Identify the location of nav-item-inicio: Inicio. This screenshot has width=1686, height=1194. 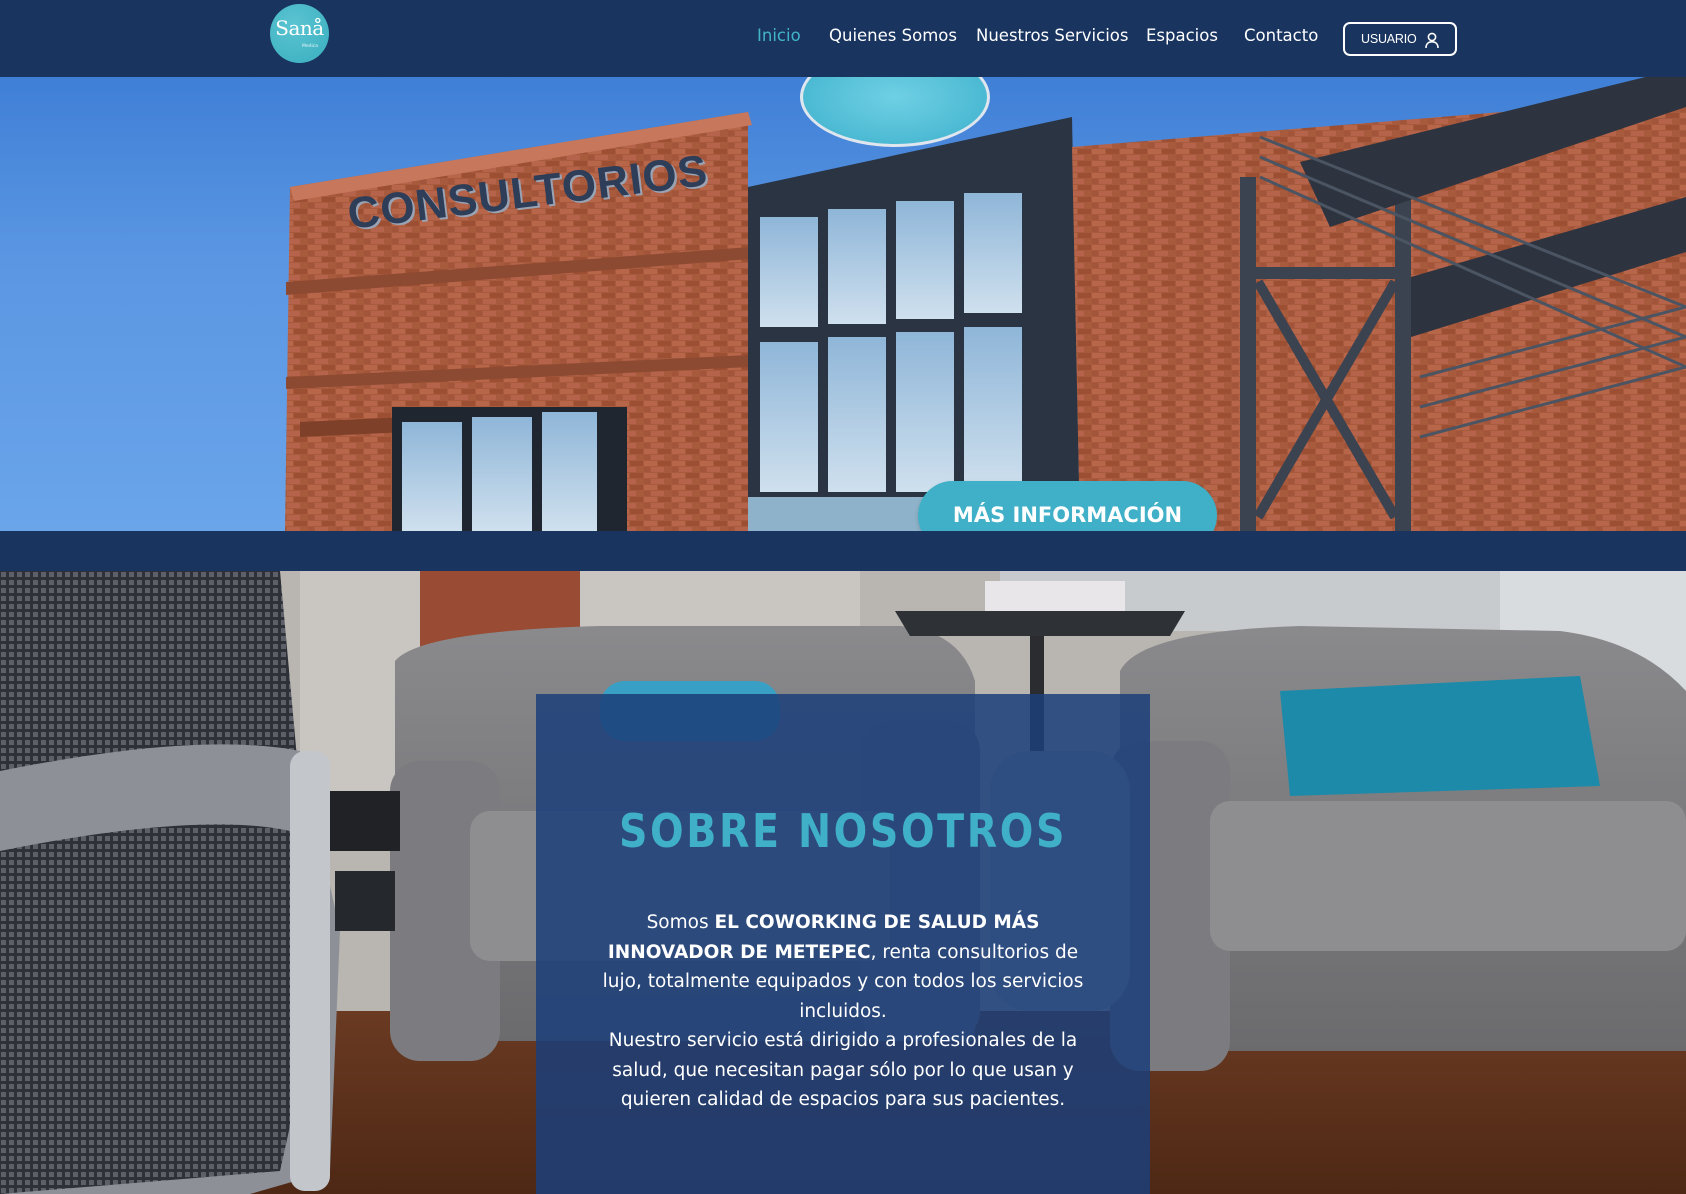
(779, 35).